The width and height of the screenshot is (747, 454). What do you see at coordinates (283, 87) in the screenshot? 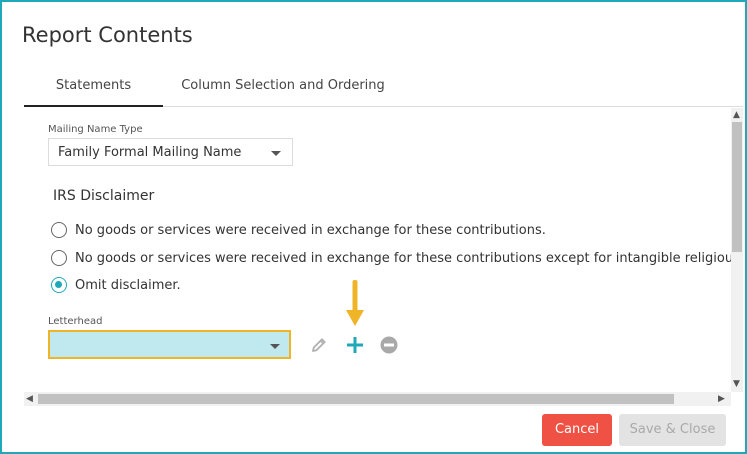
I see `tab-column-selection: Column Selection and Ordering` at bounding box center [283, 87].